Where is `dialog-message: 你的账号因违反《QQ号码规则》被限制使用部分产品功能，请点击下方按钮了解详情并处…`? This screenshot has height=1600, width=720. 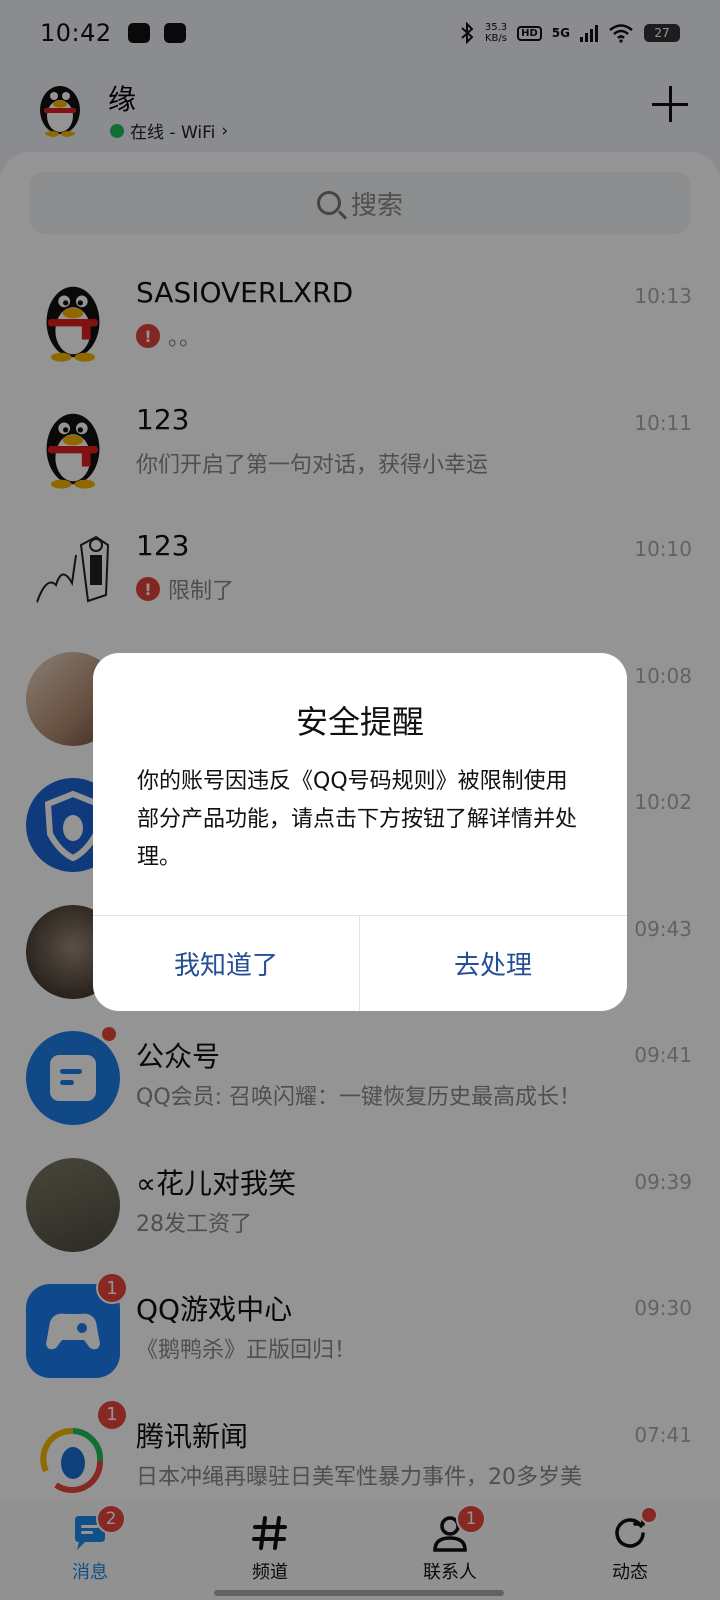
dialog-message: 你的账号因违反《QQ号码规则》被限制使用部分产品功能，请点击下方按钮了解详情并处… is located at coordinates (357, 819).